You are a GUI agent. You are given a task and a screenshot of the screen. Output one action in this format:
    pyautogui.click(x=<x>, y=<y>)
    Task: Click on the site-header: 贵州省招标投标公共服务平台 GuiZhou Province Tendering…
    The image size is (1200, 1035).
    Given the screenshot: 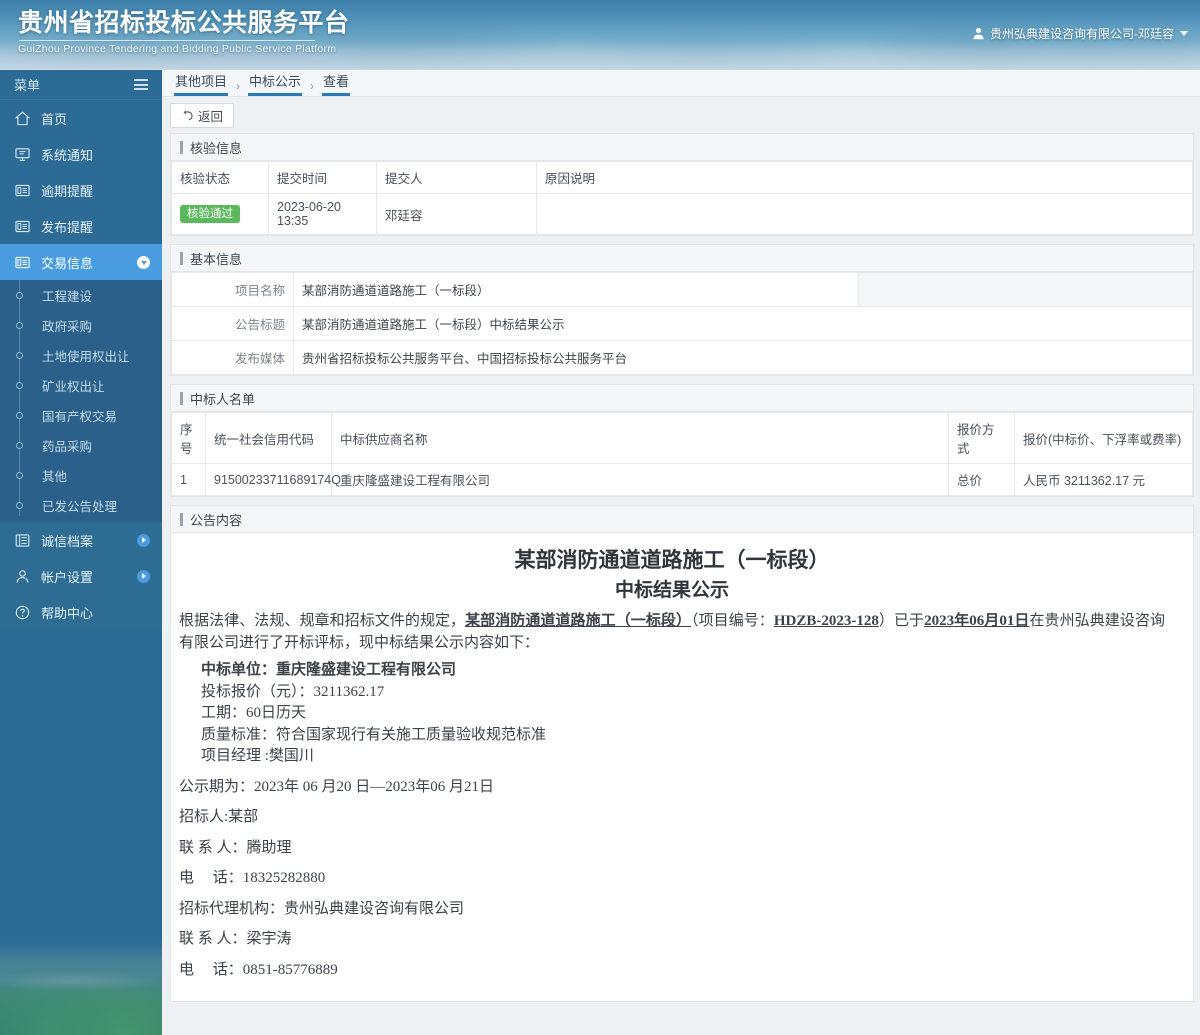 What is the action you would take?
    pyautogui.click(x=600, y=35)
    